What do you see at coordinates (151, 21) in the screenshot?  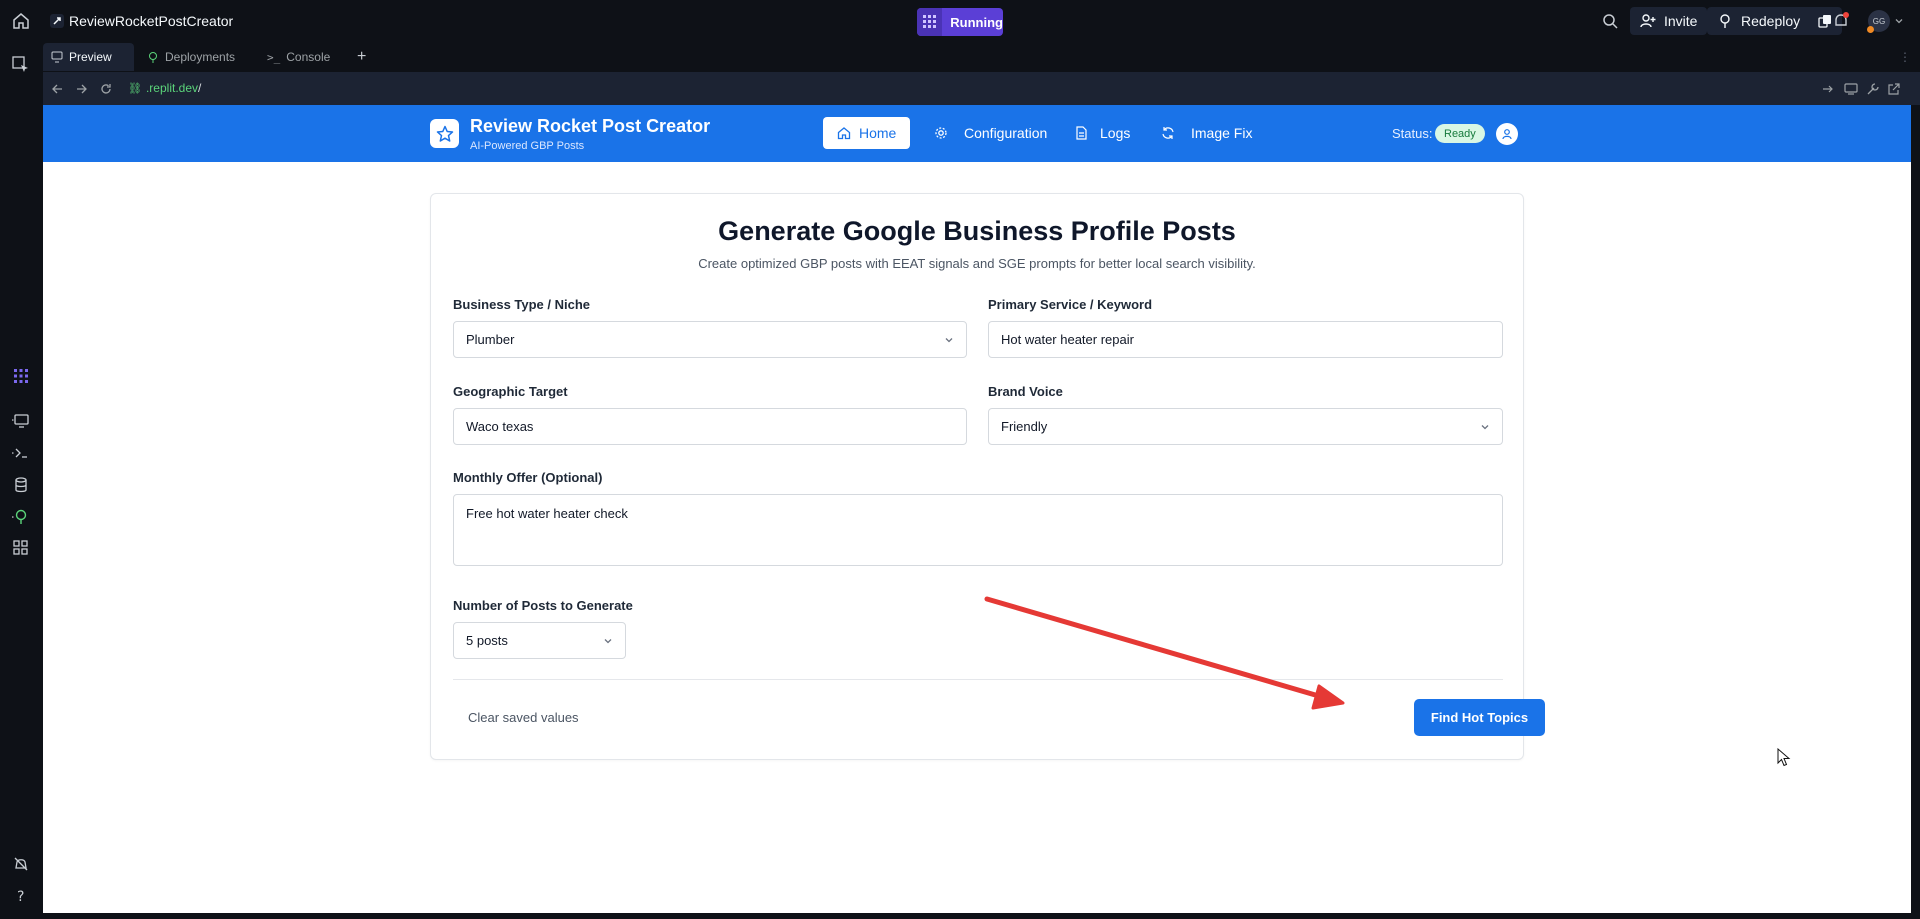 I see `repl-name: ReviewRocketPostCreator` at bounding box center [151, 21].